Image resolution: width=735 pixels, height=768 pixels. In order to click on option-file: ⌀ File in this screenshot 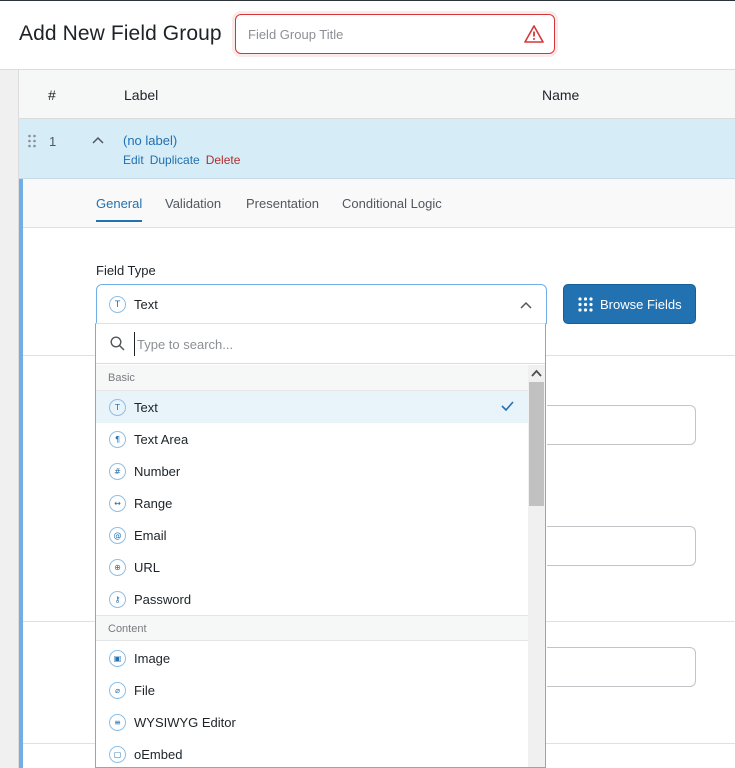, I will do `click(312, 690)`.